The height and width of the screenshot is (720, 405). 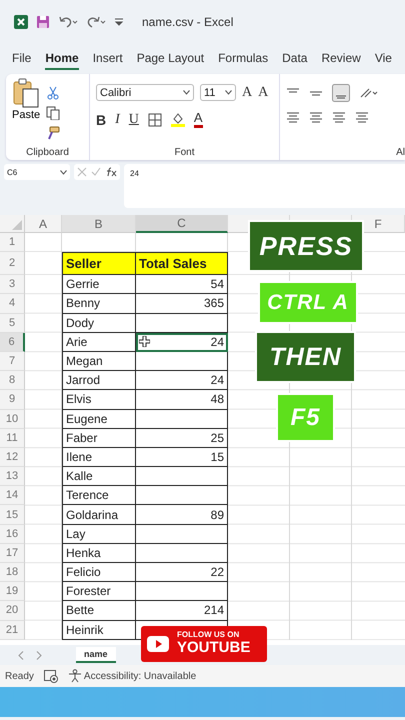 I want to click on row-header: 20, so click(x=12, y=611).